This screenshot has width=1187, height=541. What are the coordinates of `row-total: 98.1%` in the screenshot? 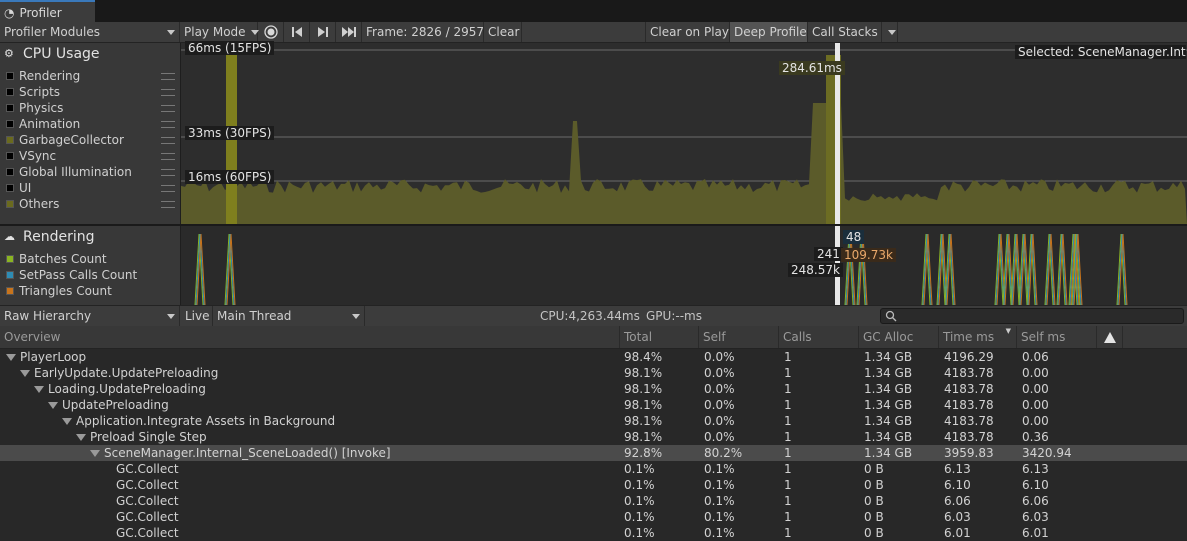 It's located at (643, 421).